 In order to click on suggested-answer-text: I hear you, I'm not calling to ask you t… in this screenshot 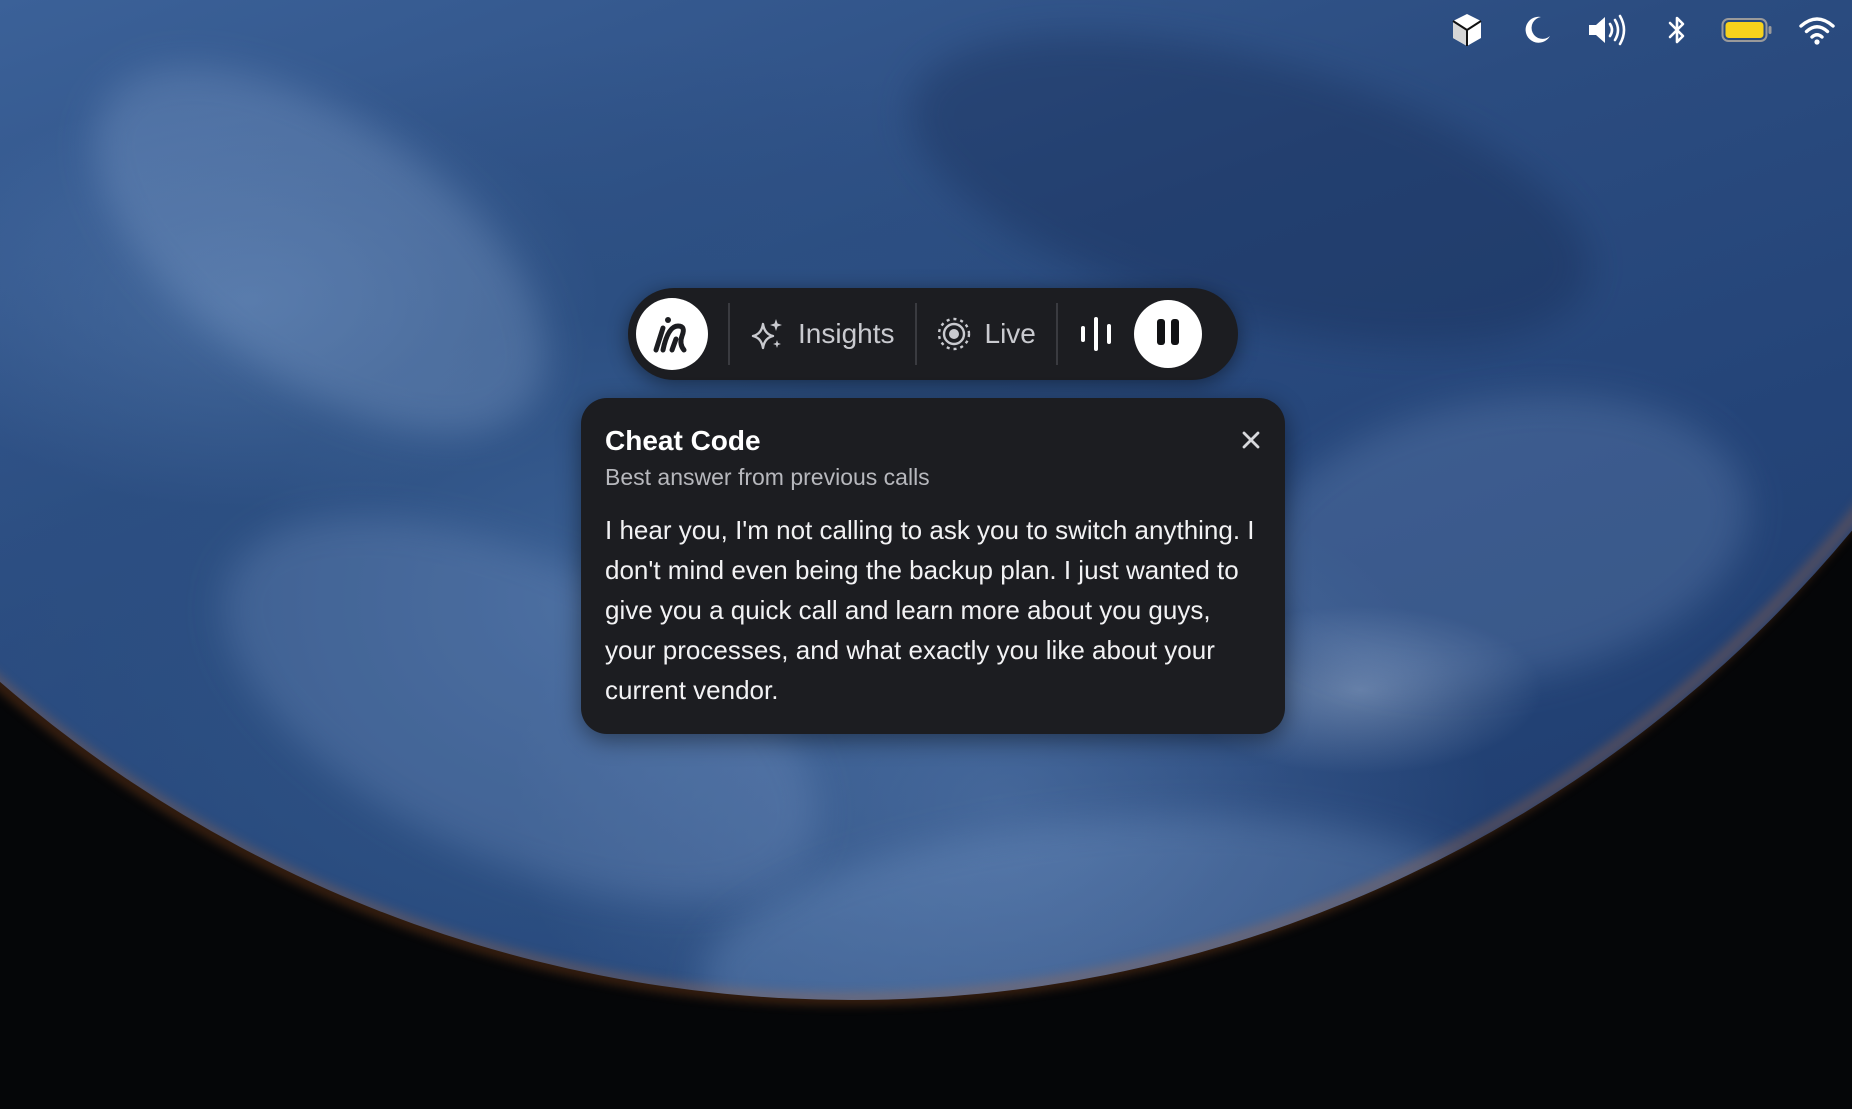, I will do `click(930, 610)`.